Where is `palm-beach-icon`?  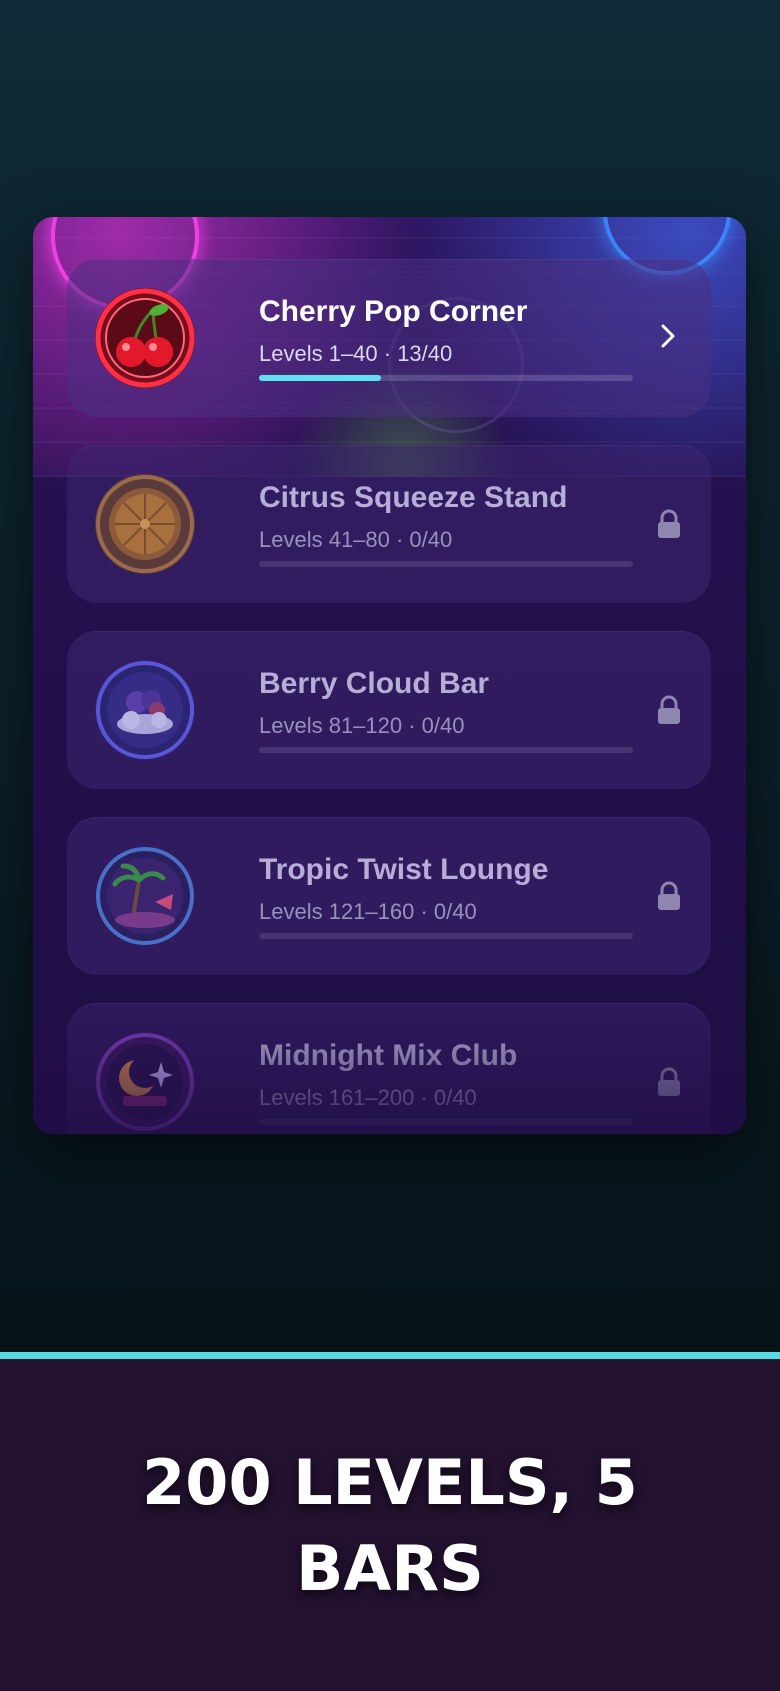 palm-beach-icon is located at coordinates (145, 896).